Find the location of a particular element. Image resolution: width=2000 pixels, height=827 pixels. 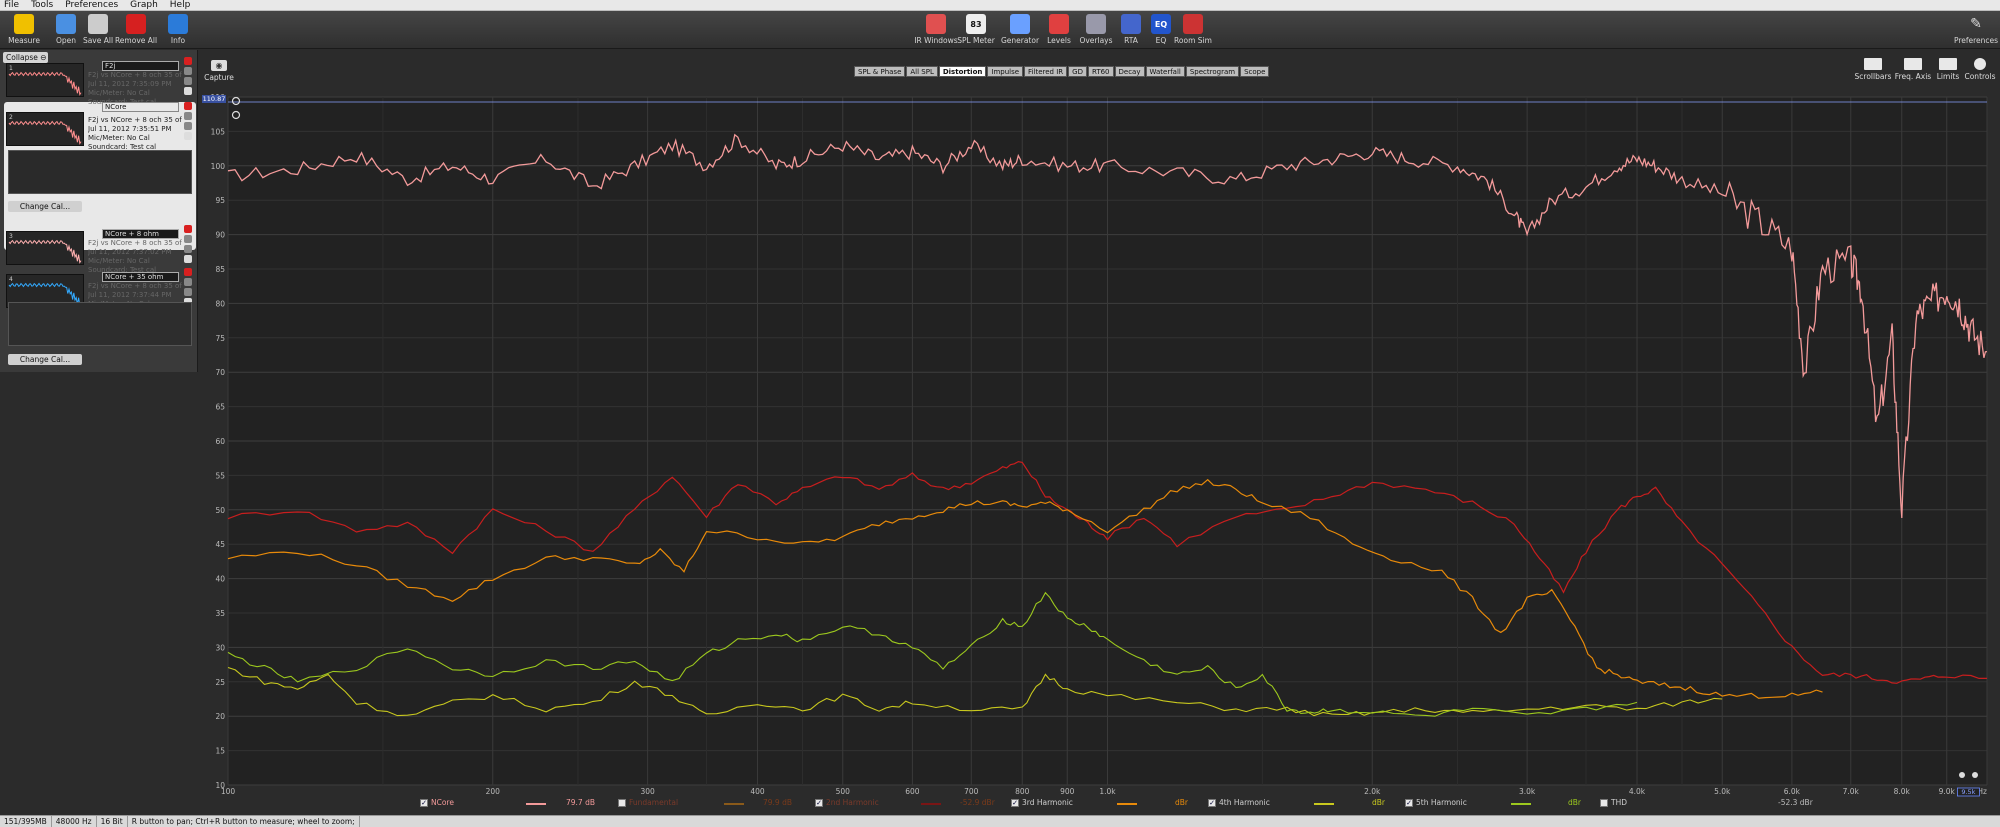

y-tick-label: 55 is located at coordinates (220, 475).